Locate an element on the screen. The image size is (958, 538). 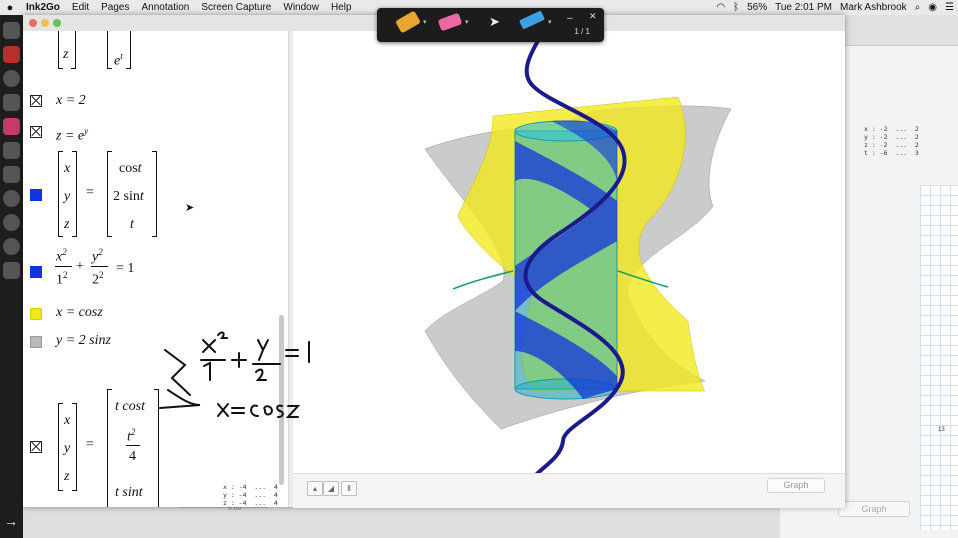
ink-x-eq-cosz is located at coordinates (259, 410).